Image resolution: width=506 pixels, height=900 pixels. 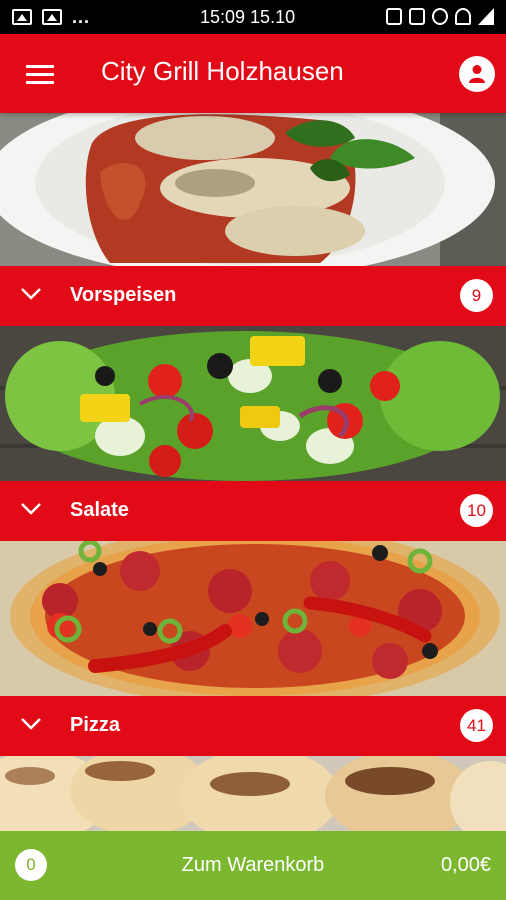 I want to click on user-account-button, so click(x=477, y=74).